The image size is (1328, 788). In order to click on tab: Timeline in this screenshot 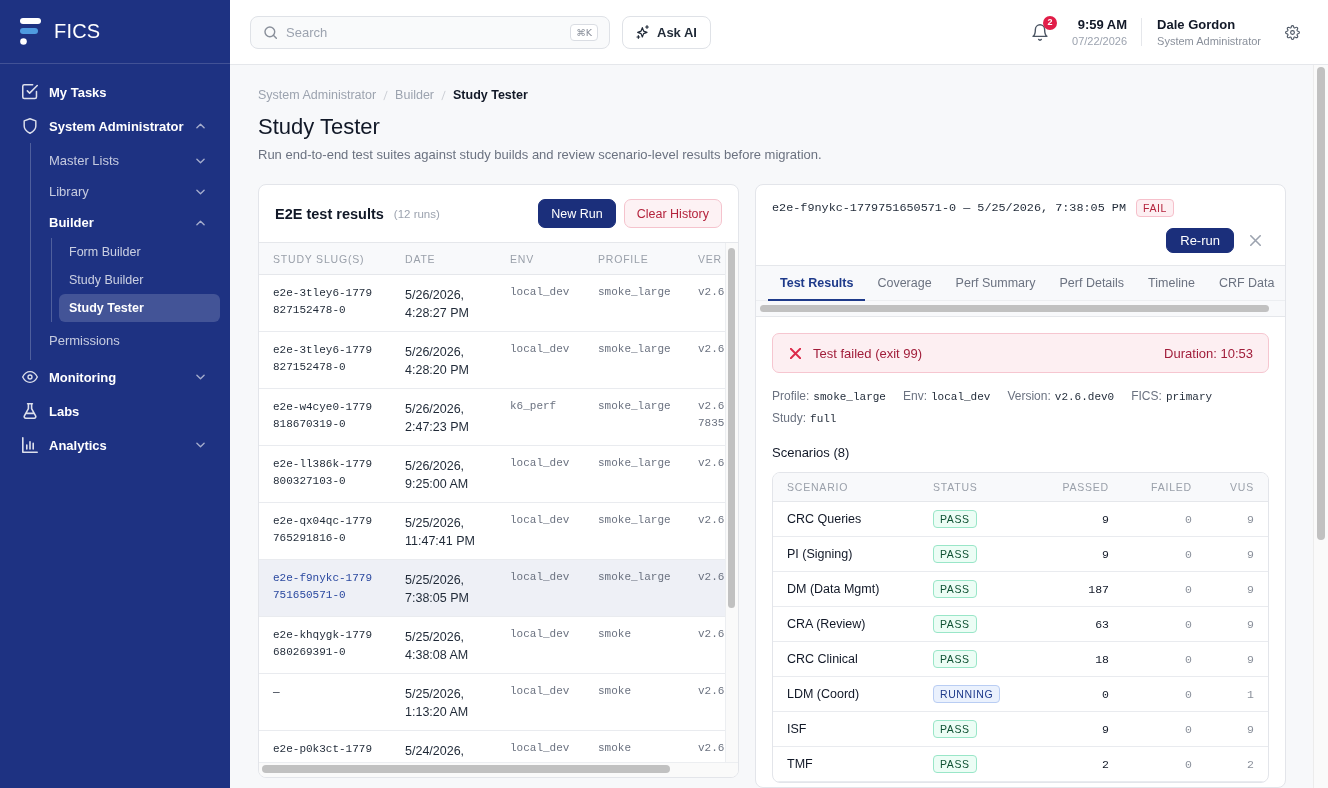, I will do `click(1171, 283)`.